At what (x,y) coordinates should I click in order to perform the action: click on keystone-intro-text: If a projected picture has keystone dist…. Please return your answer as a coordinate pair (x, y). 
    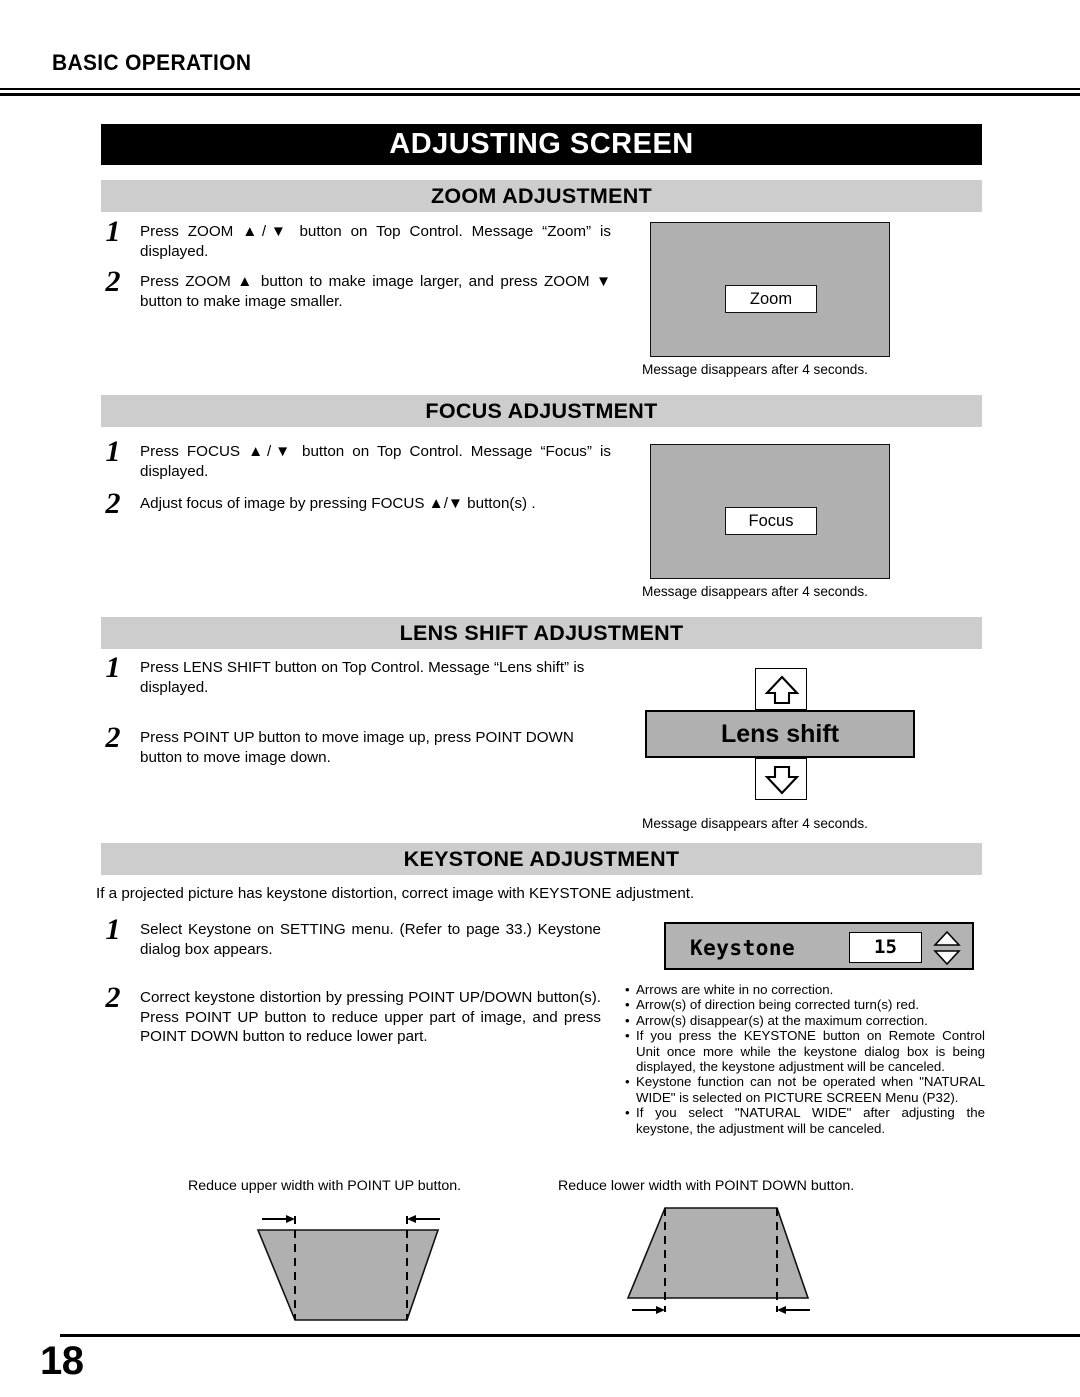
    Looking at the image, I should click on (395, 893).